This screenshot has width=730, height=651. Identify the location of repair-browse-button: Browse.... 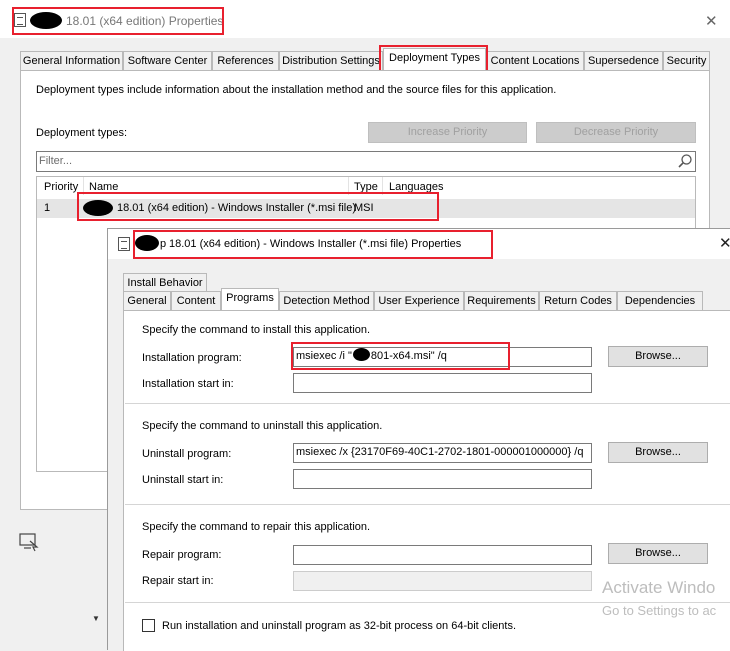
(658, 553).